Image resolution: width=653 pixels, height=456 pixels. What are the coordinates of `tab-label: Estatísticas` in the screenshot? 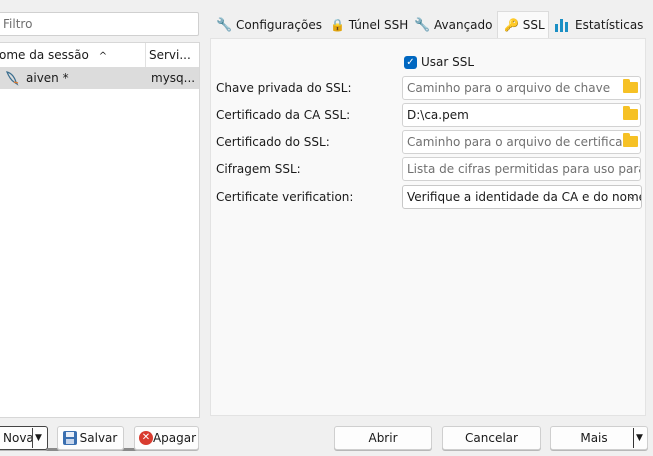 It's located at (609, 25).